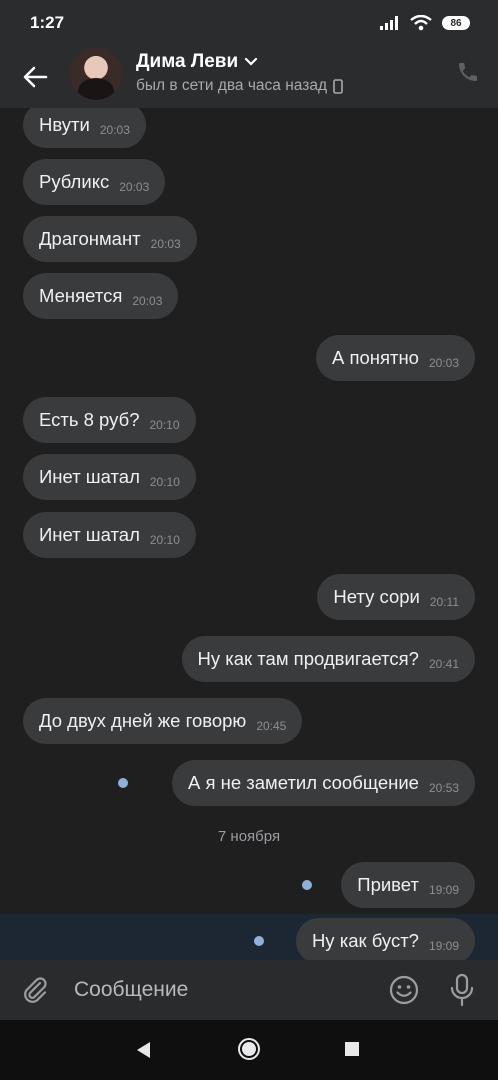  I want to click on message-text: Рубликс, so click(74, 181).